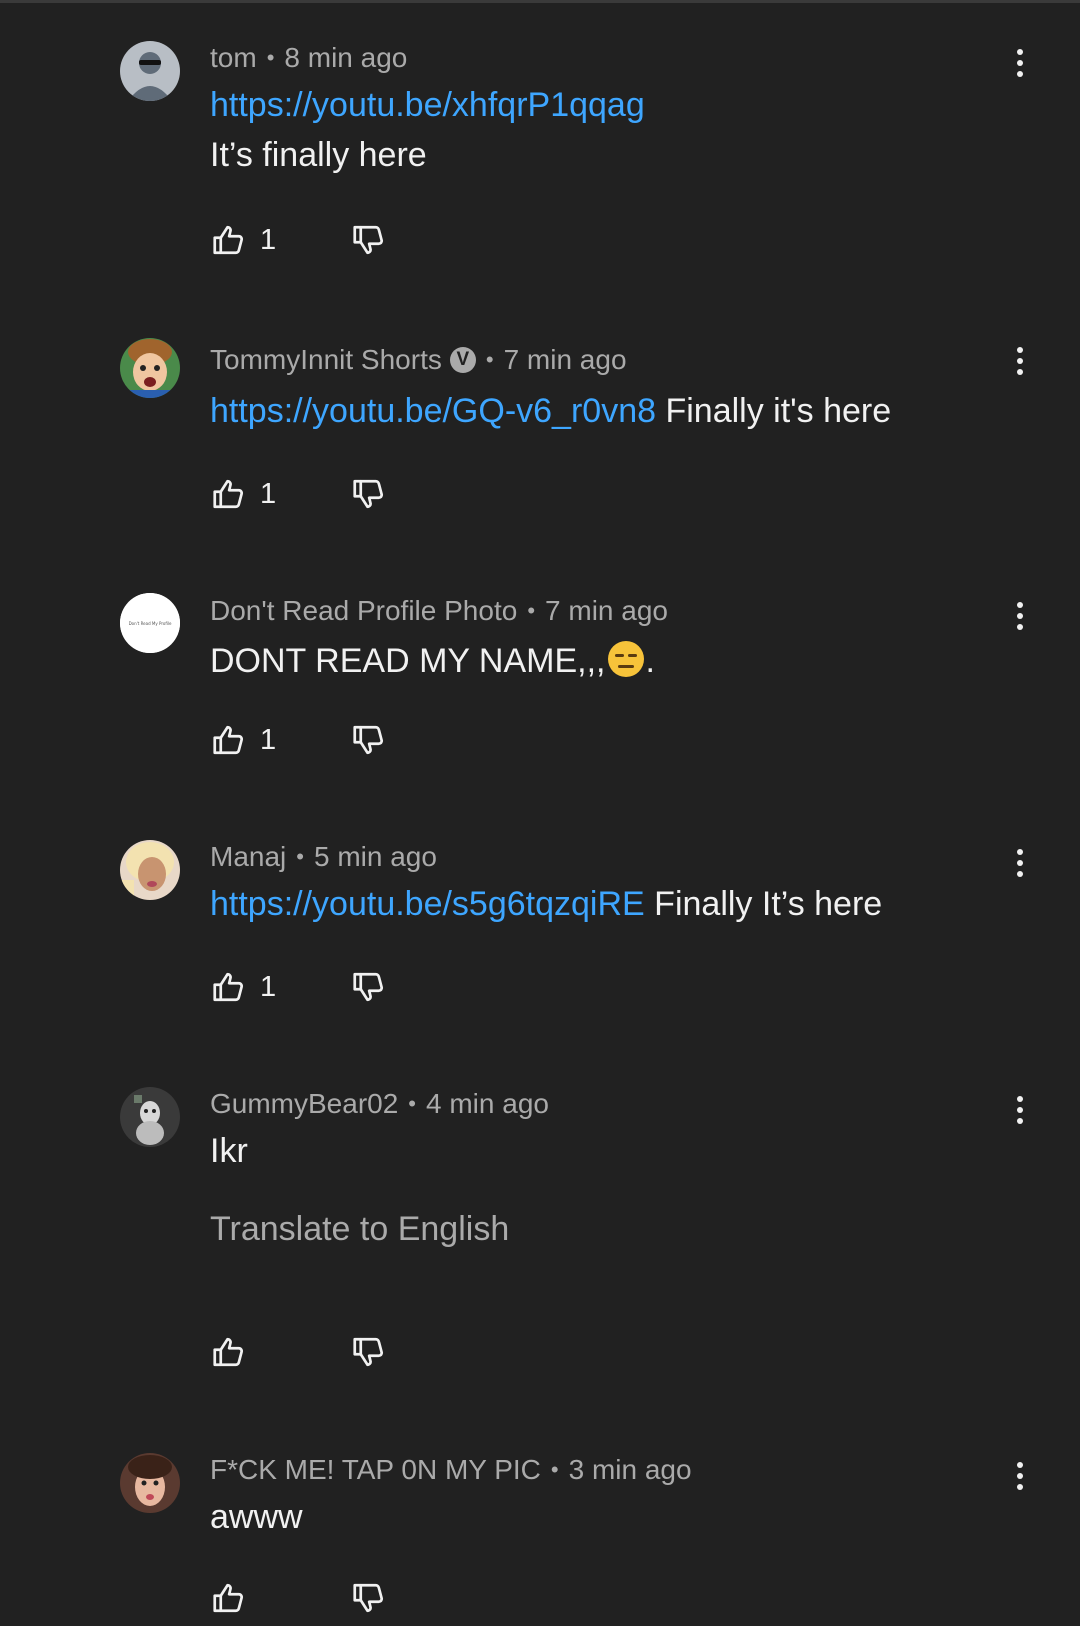 The height and width of the screenshot is (1626, 1080). I want to click on comment-time: 5 min ago, so click(375, 856).